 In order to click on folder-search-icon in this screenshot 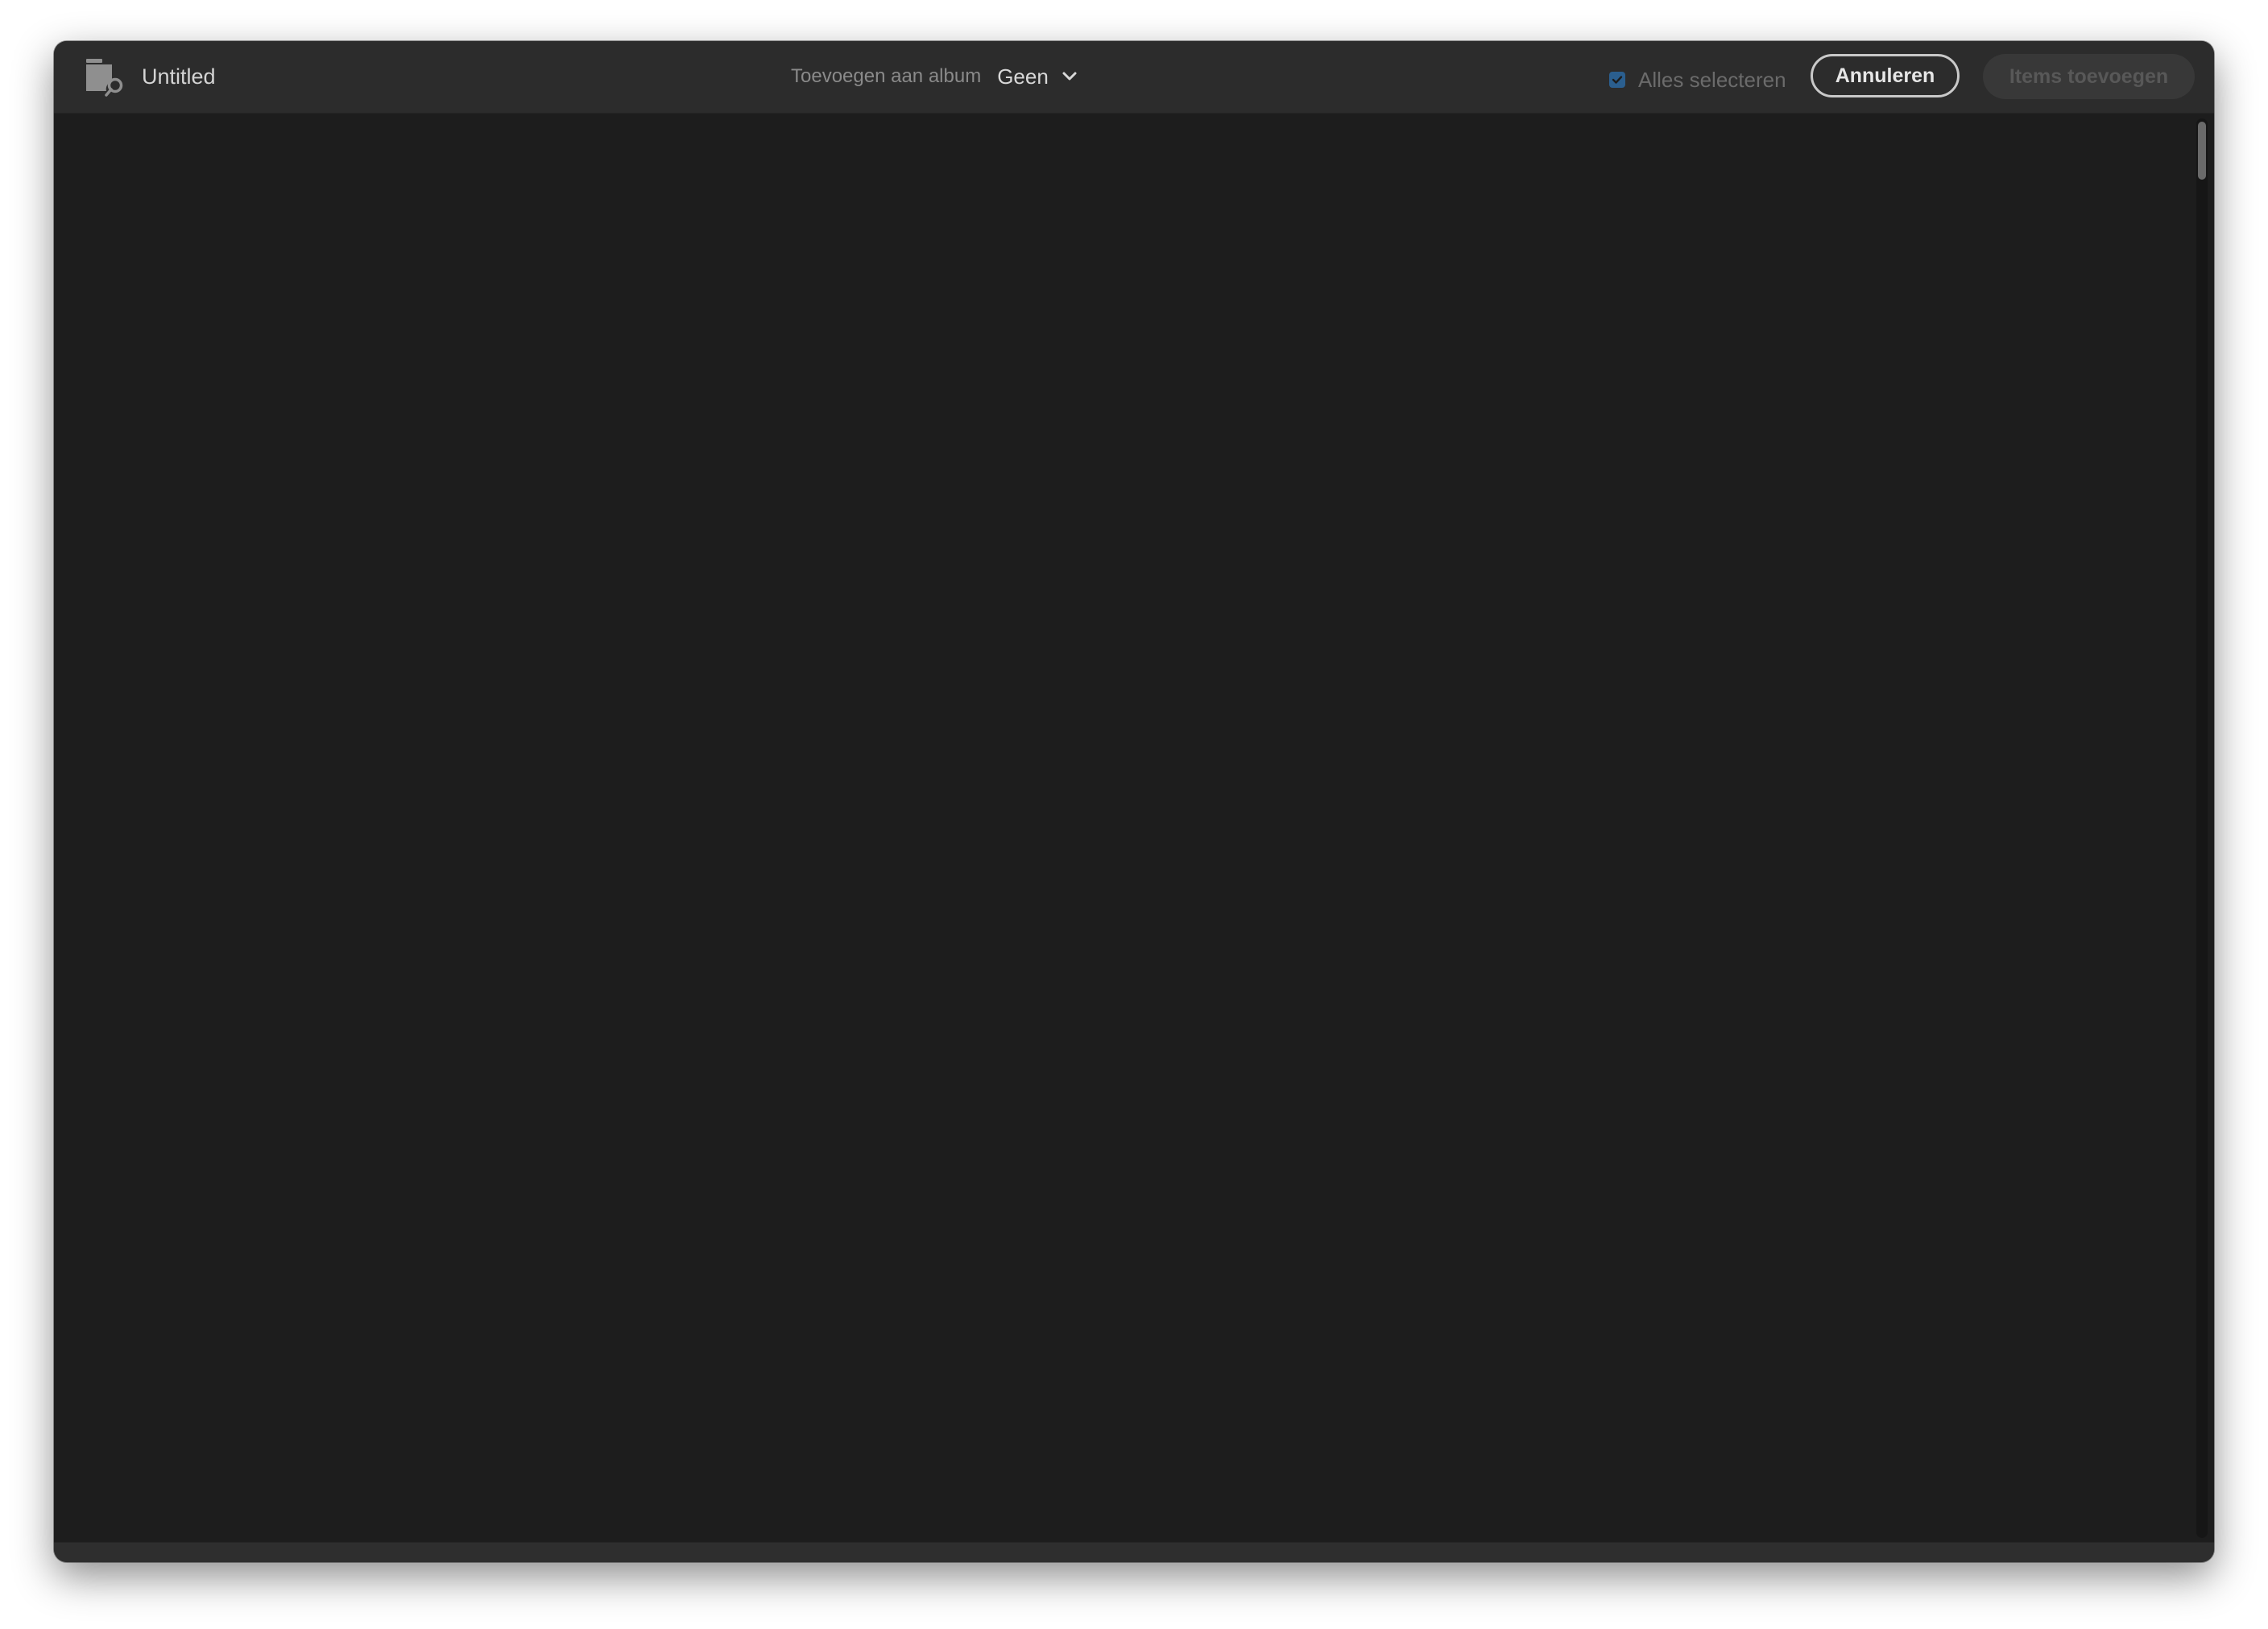, I will do `click(104, 78)`.